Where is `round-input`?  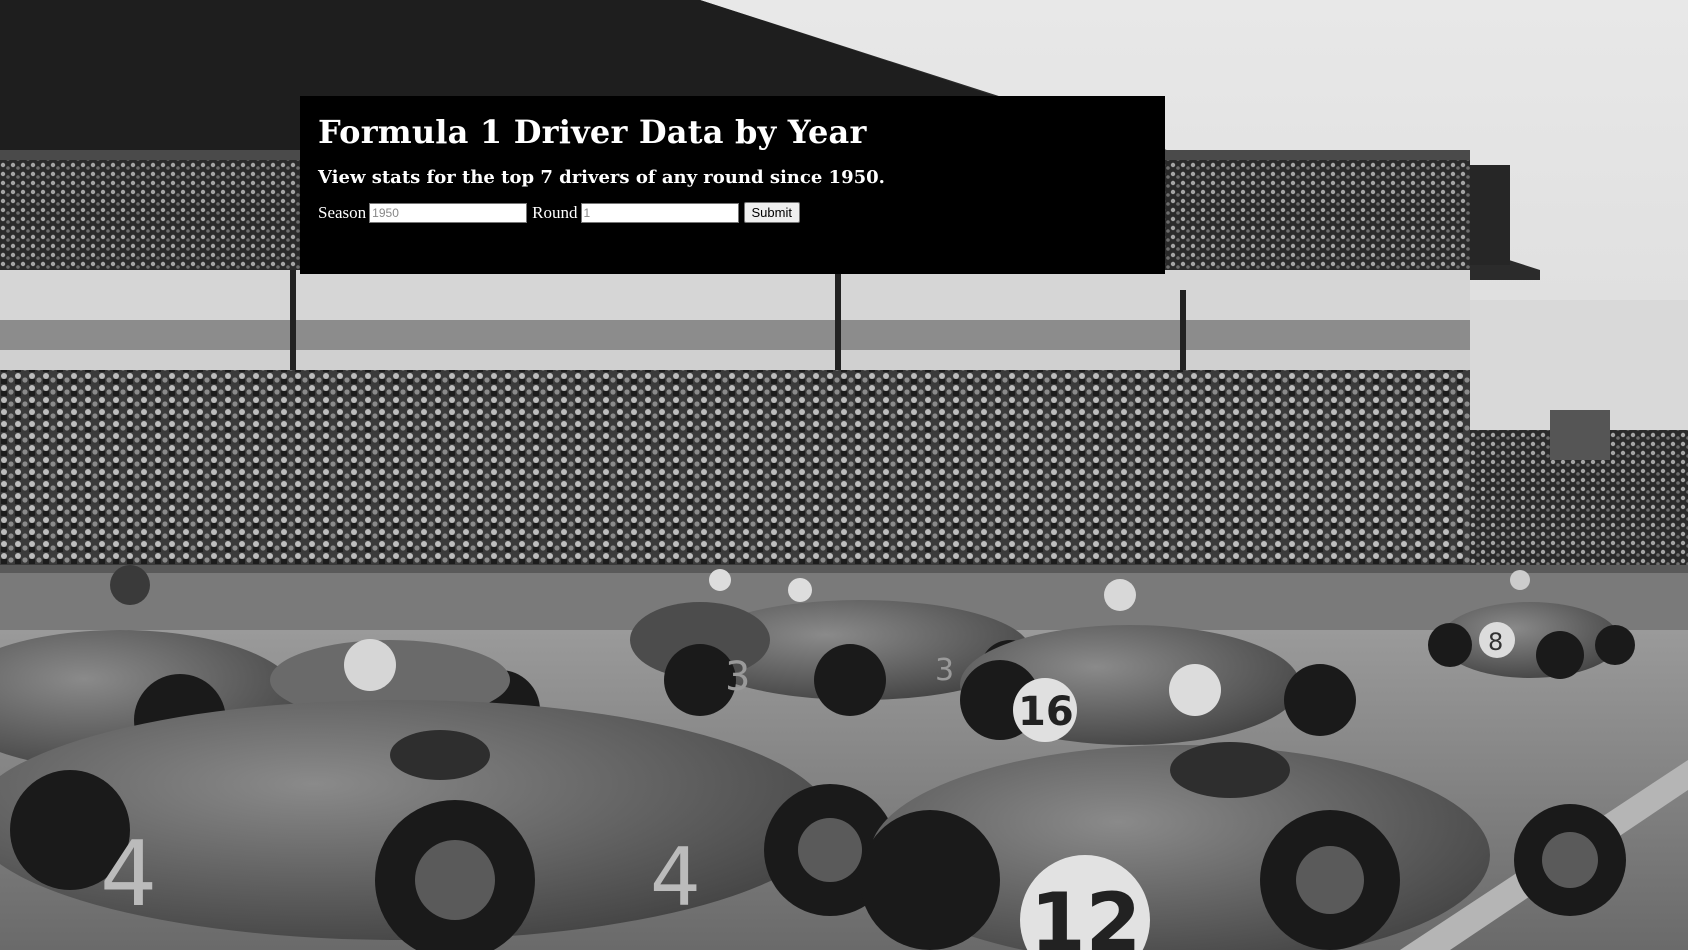 round-input is located at coordinates (659, 212).